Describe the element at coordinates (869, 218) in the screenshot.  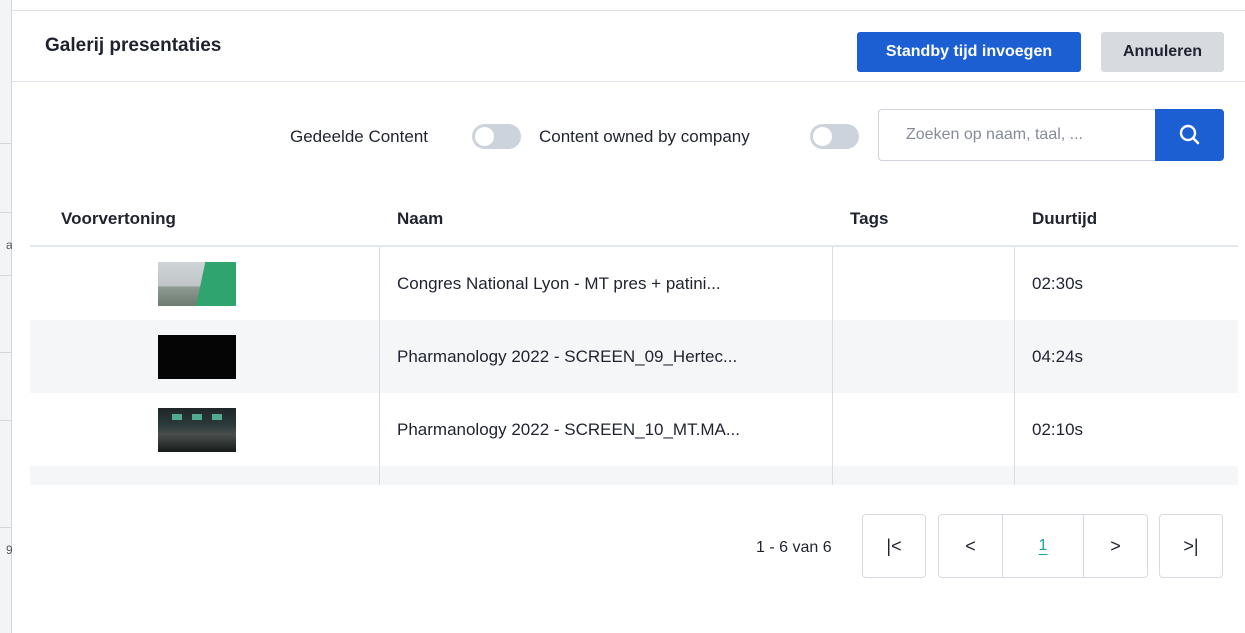
I see `column-header-tags: Tags` at that location.